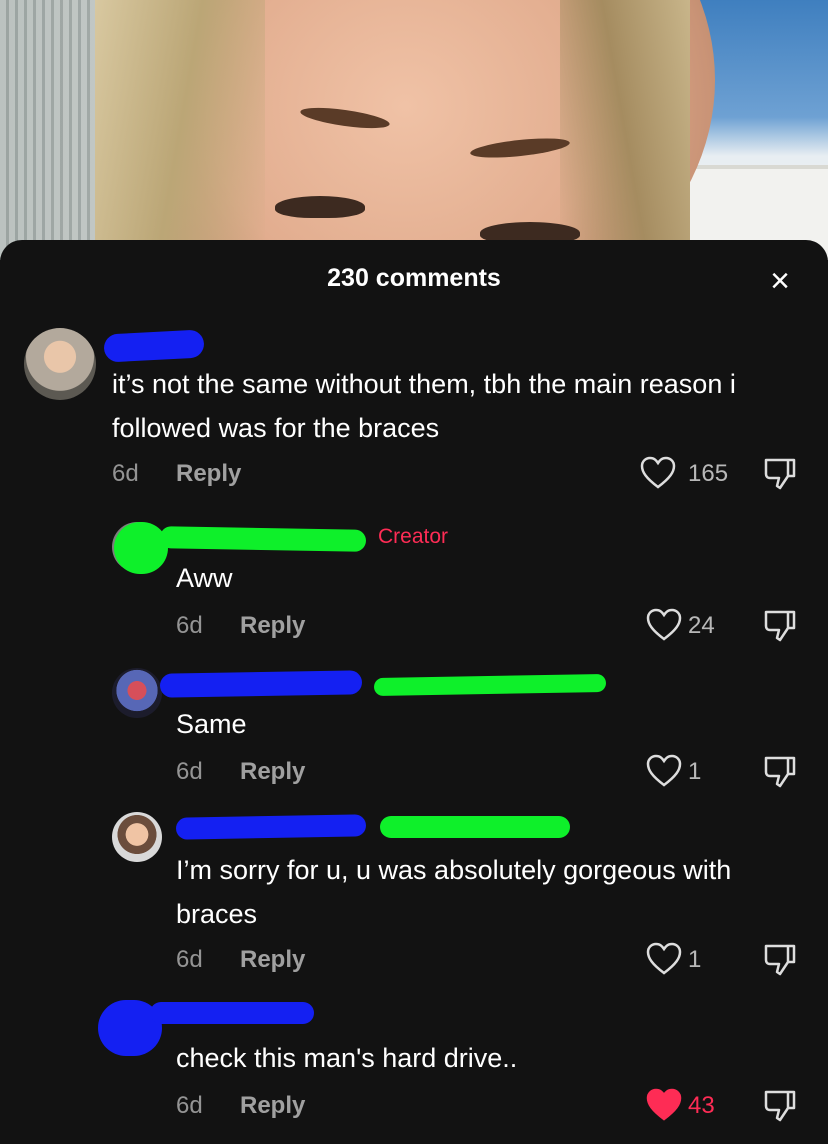 This screenshot has width=828, height=1144. I want to click on comment-text: Aww, so click(204, 578).